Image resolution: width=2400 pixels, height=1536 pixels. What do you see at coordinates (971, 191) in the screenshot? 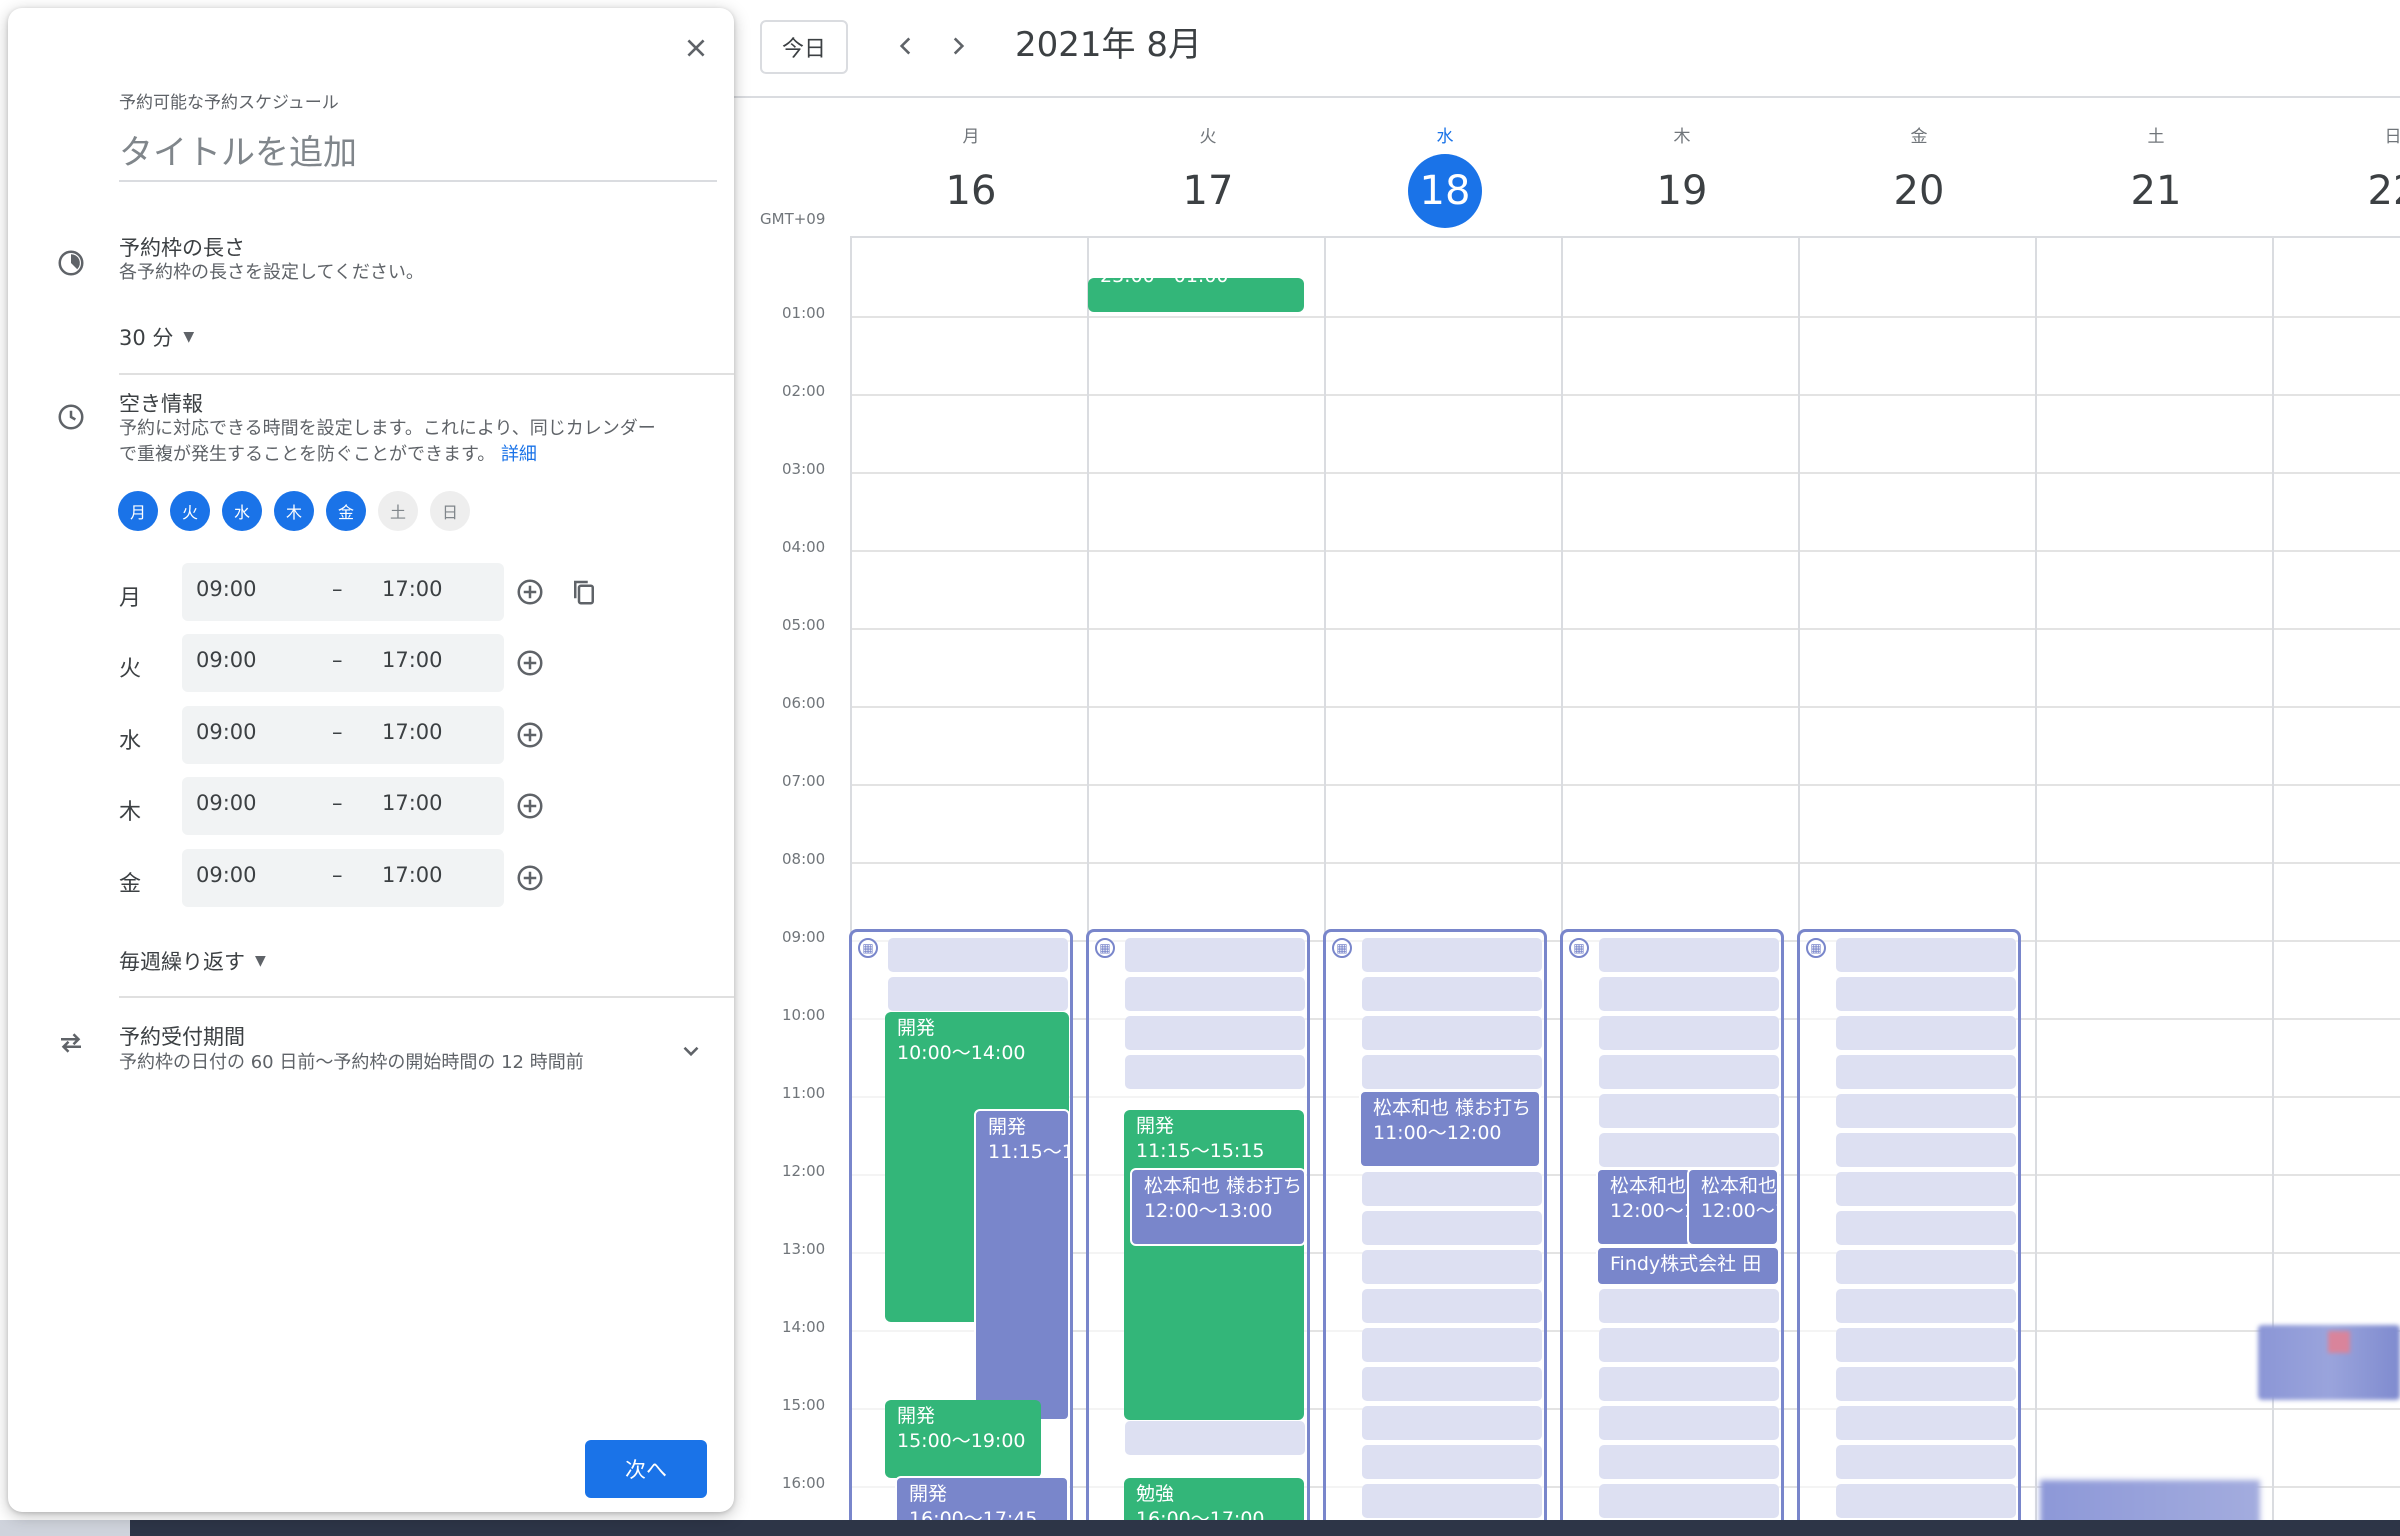
I see `day-number: 16` at bounding box center [971, 191].